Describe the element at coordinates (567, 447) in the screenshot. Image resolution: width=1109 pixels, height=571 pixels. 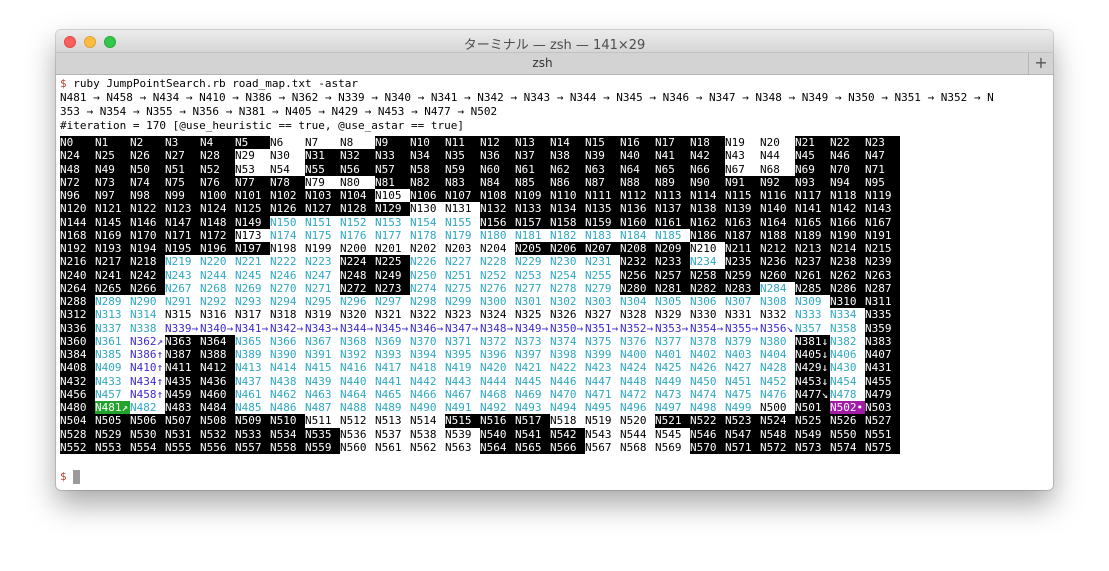
I see `grid-cell: N566` at that location.